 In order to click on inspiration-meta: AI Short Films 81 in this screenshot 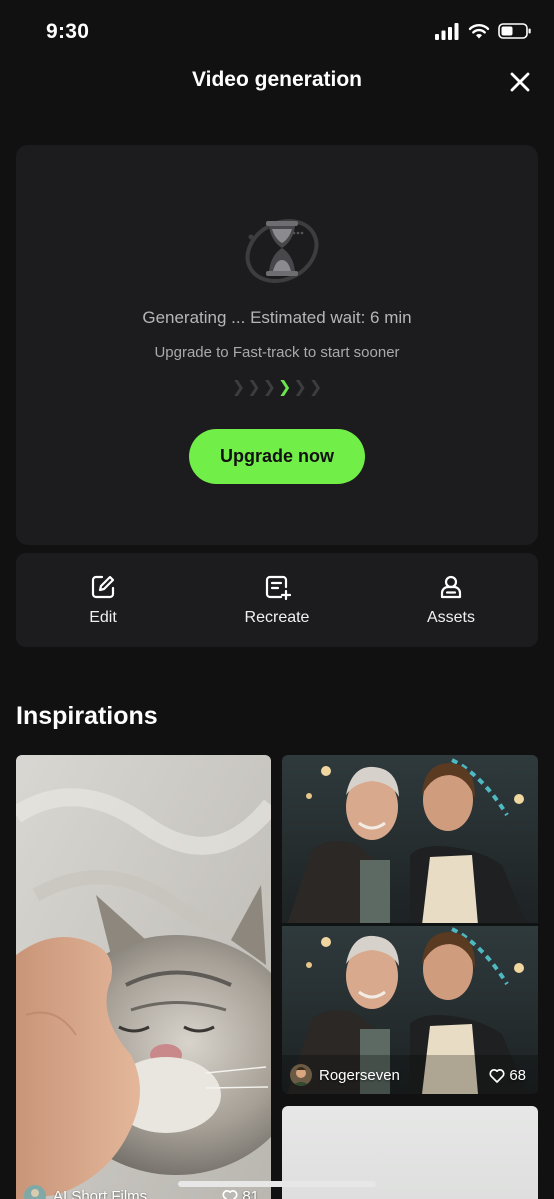, I will do `click(141, 1192)`.